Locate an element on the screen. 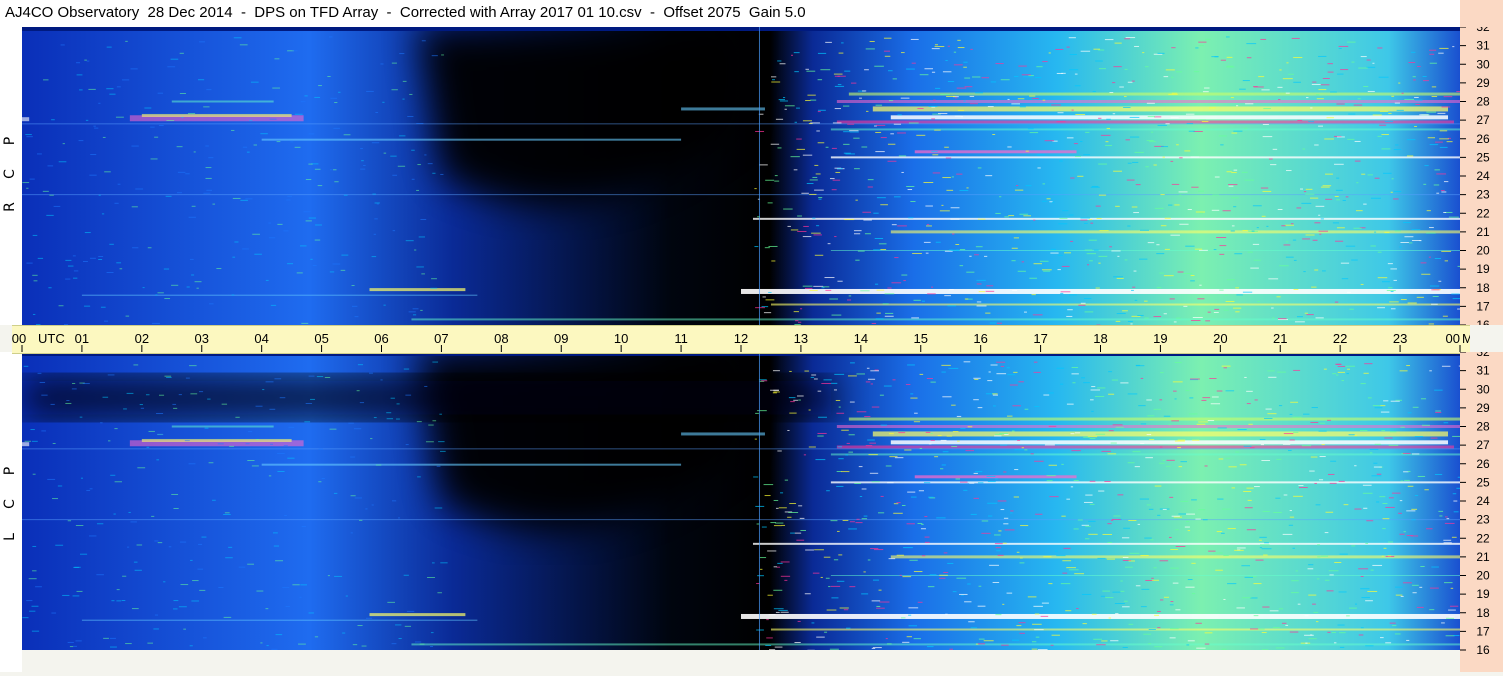 This screenshot has width=1503, height=676. corner-top-right is located at coordinates (1481, 13).